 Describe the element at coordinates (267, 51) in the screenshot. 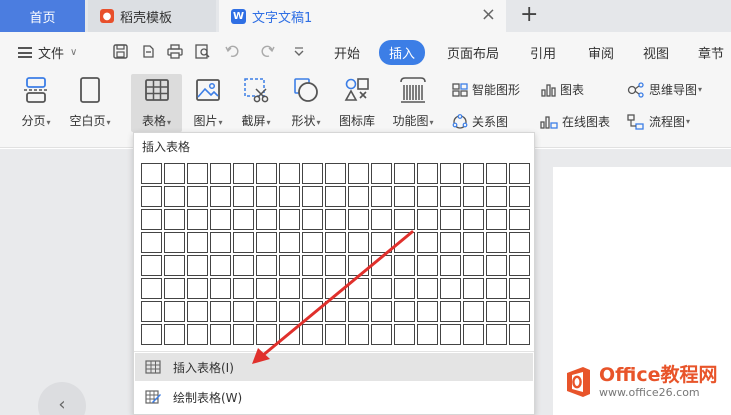

I see `redo-icon` at that location.